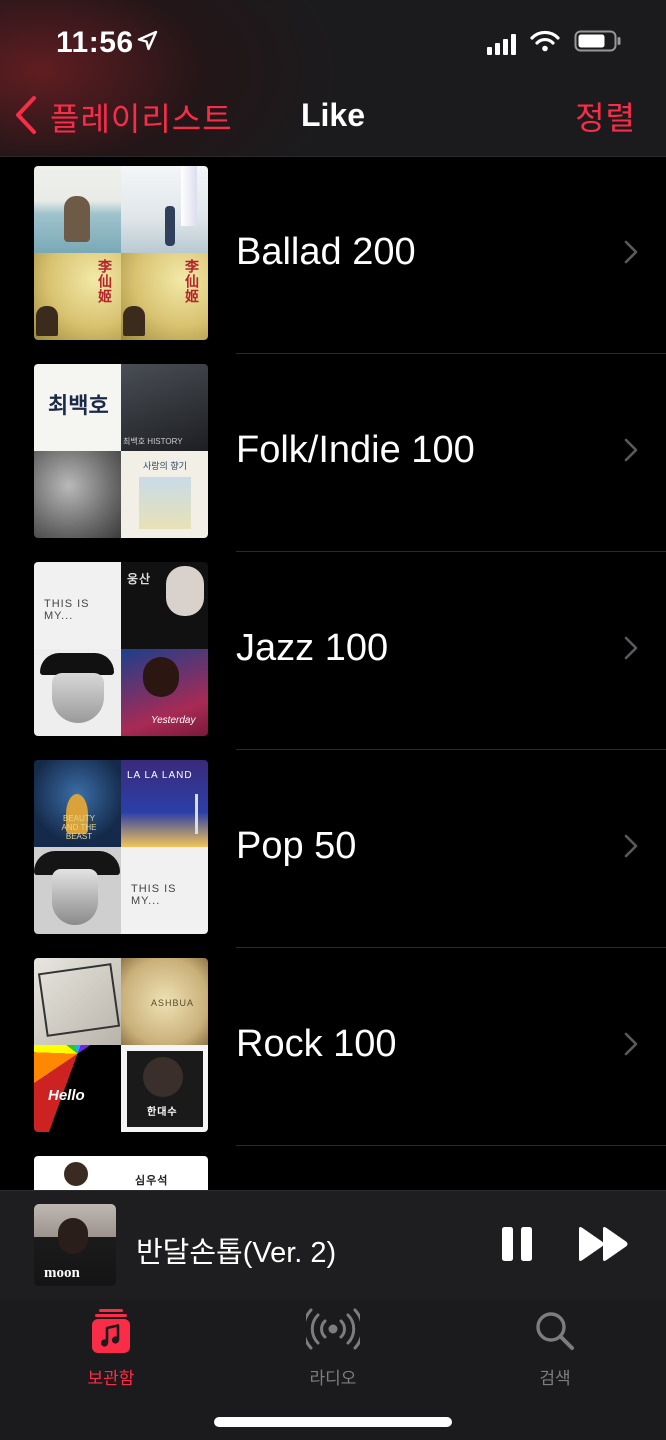 This screenshot has height=1440, width=666. What do you see at coordinates (153, 441) in the screenshot?
I see `art-text: 최백호 HISTORY` at bounding box center [153, 441].